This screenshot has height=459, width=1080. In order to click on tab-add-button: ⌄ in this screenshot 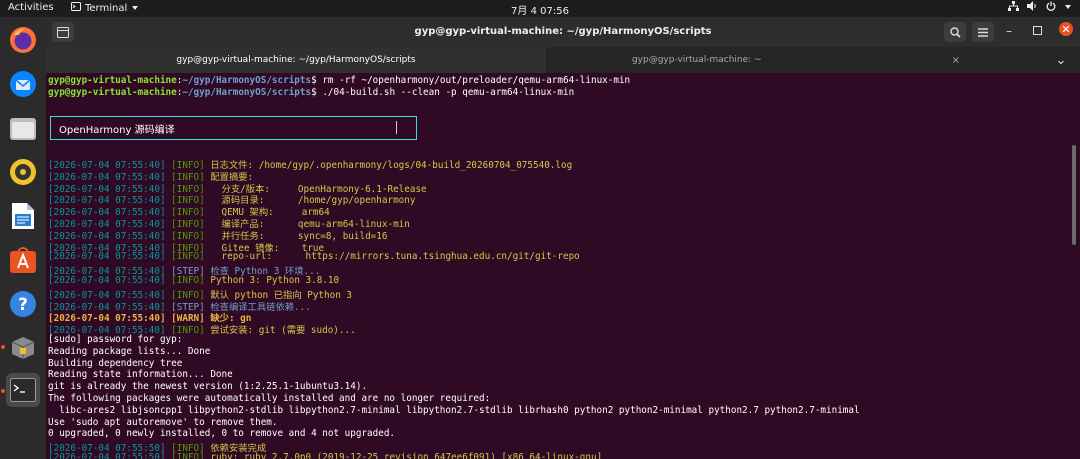, I will do `click(1061, 60)`.